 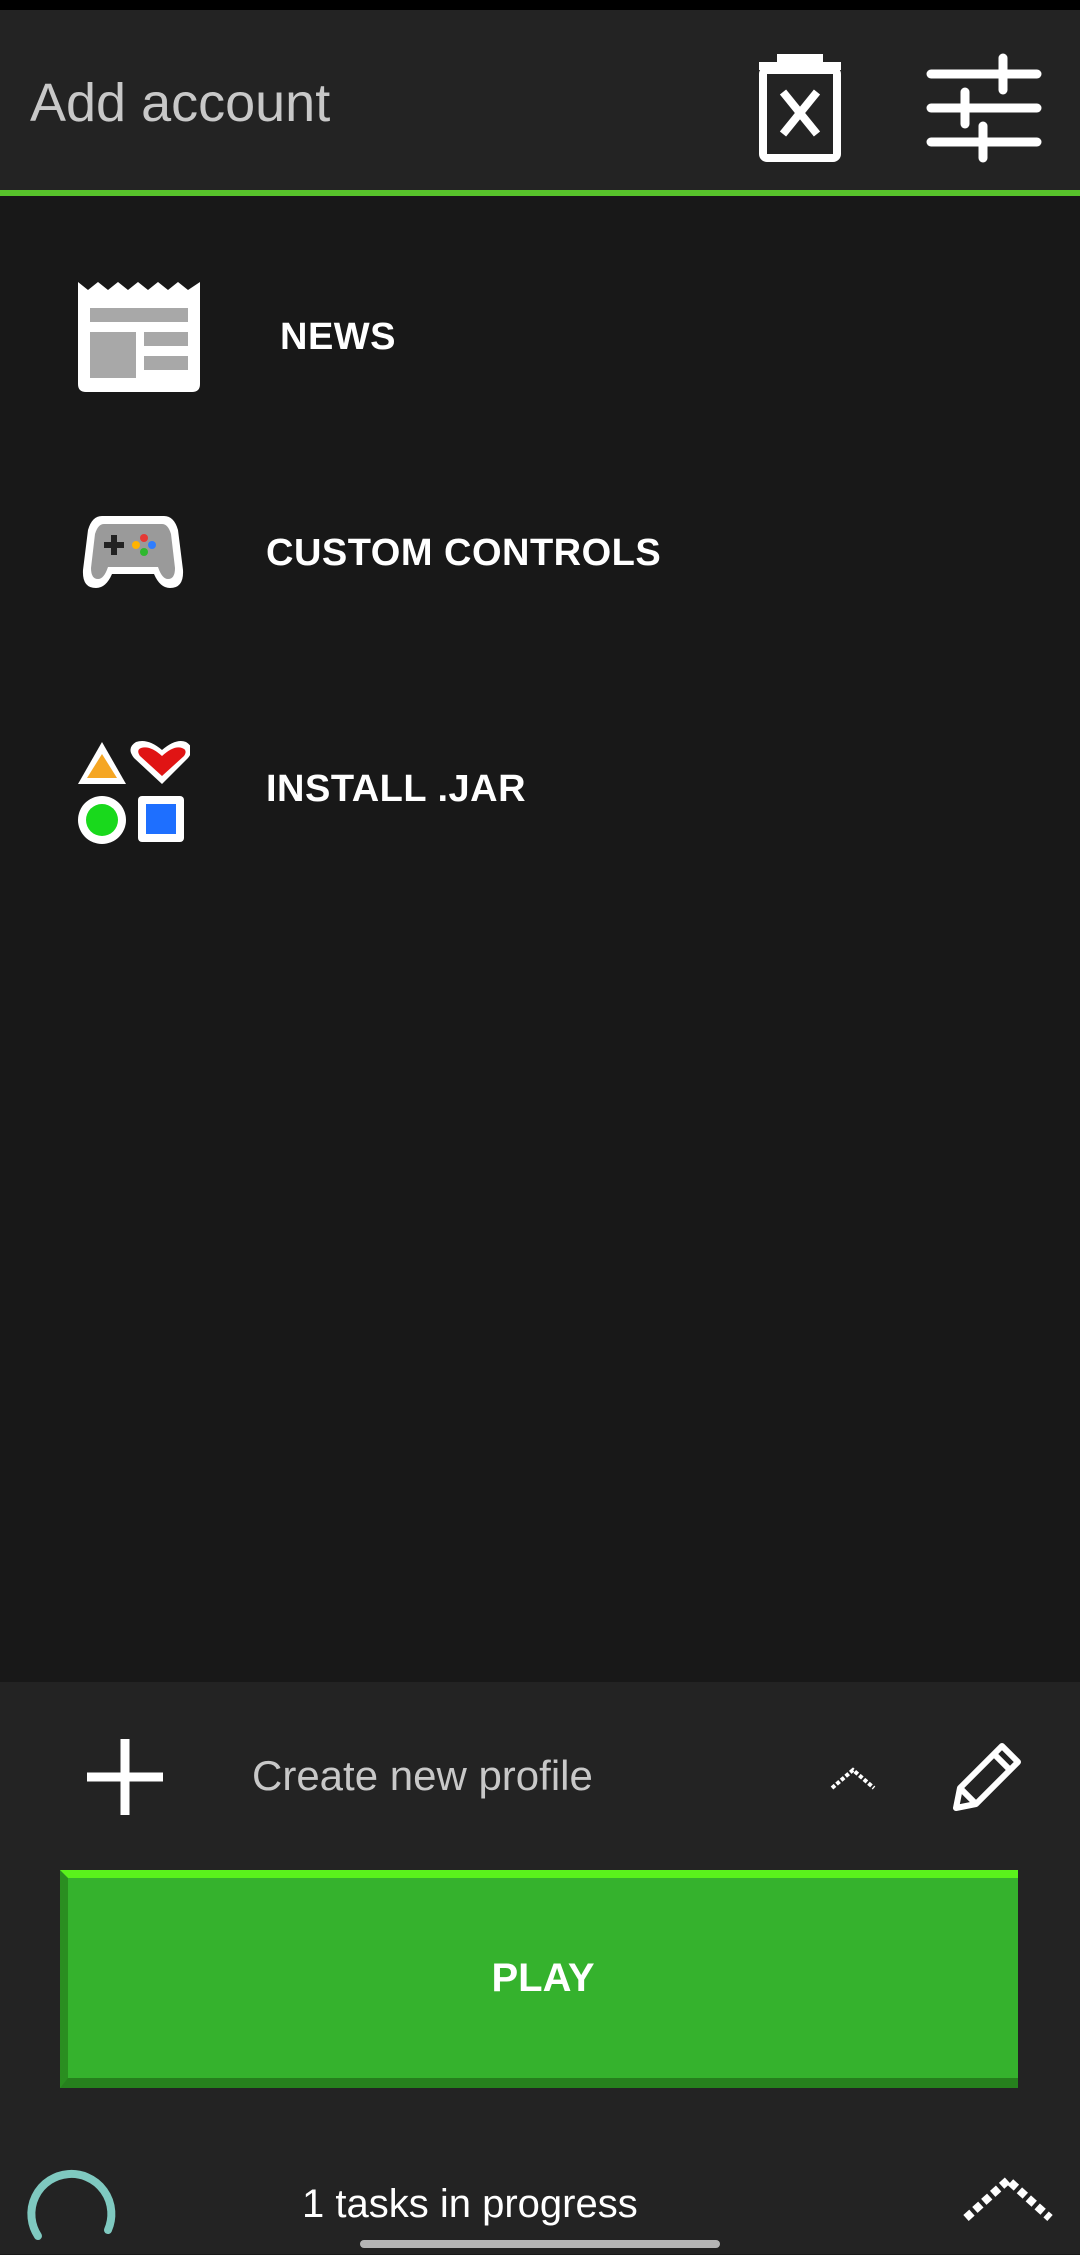 I want to click on progress-spinner, so click(x=72, y=2202).